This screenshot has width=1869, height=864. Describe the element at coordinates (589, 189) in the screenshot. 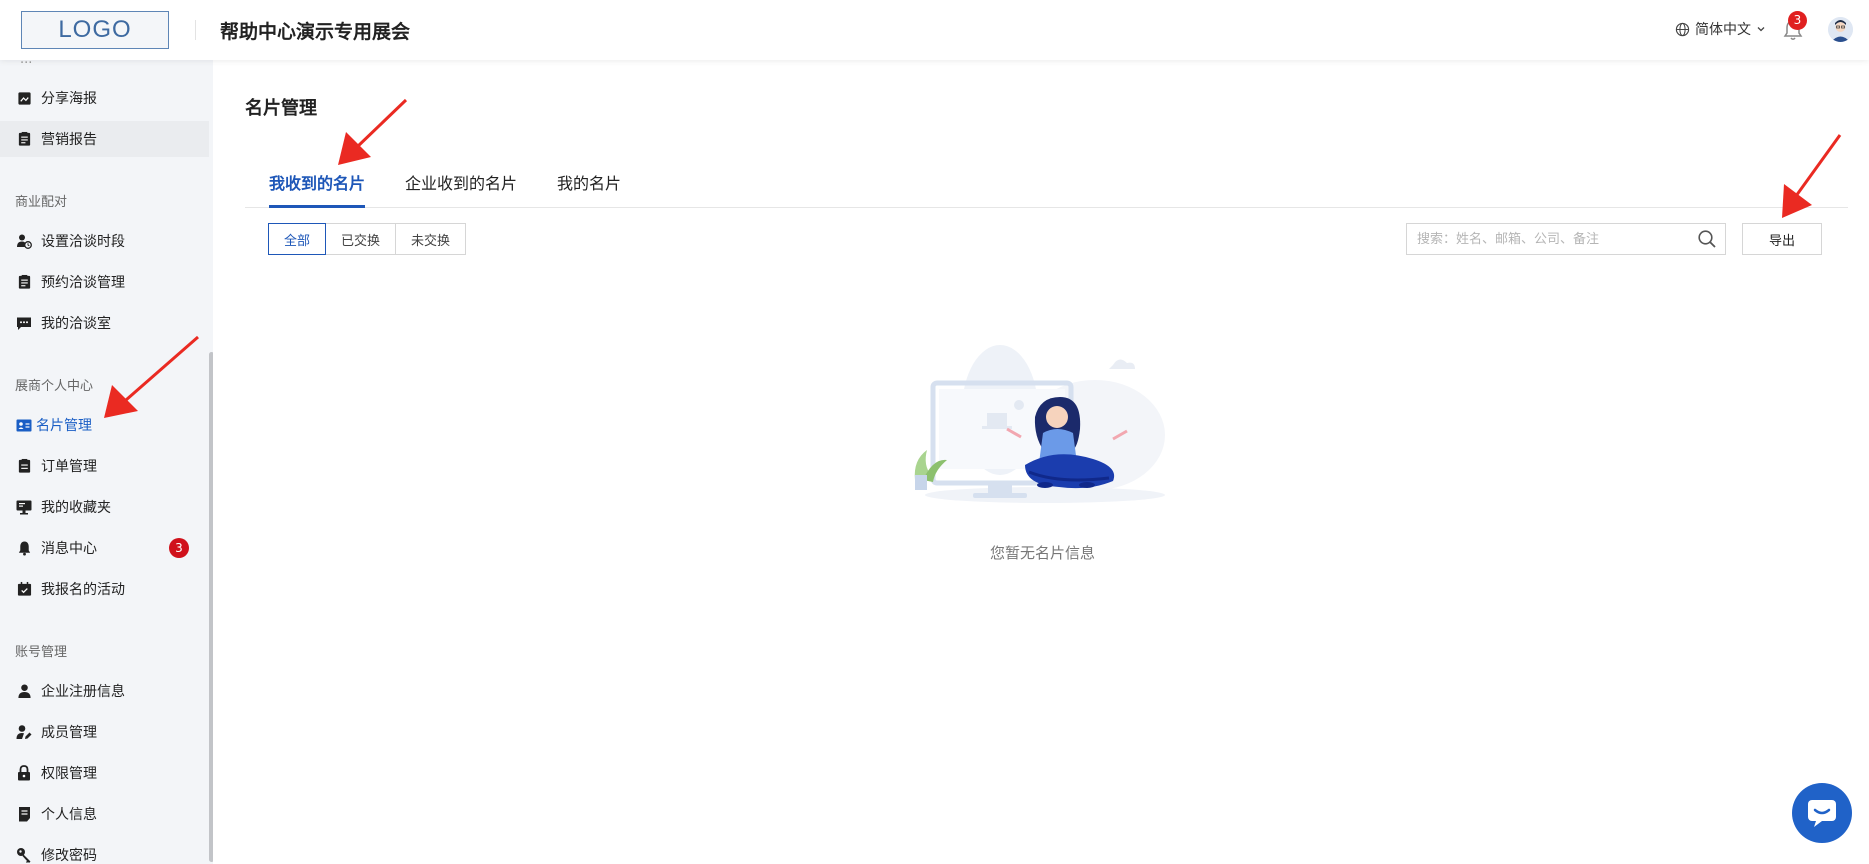

I see `tab-my-card: 我的名片` at that location.